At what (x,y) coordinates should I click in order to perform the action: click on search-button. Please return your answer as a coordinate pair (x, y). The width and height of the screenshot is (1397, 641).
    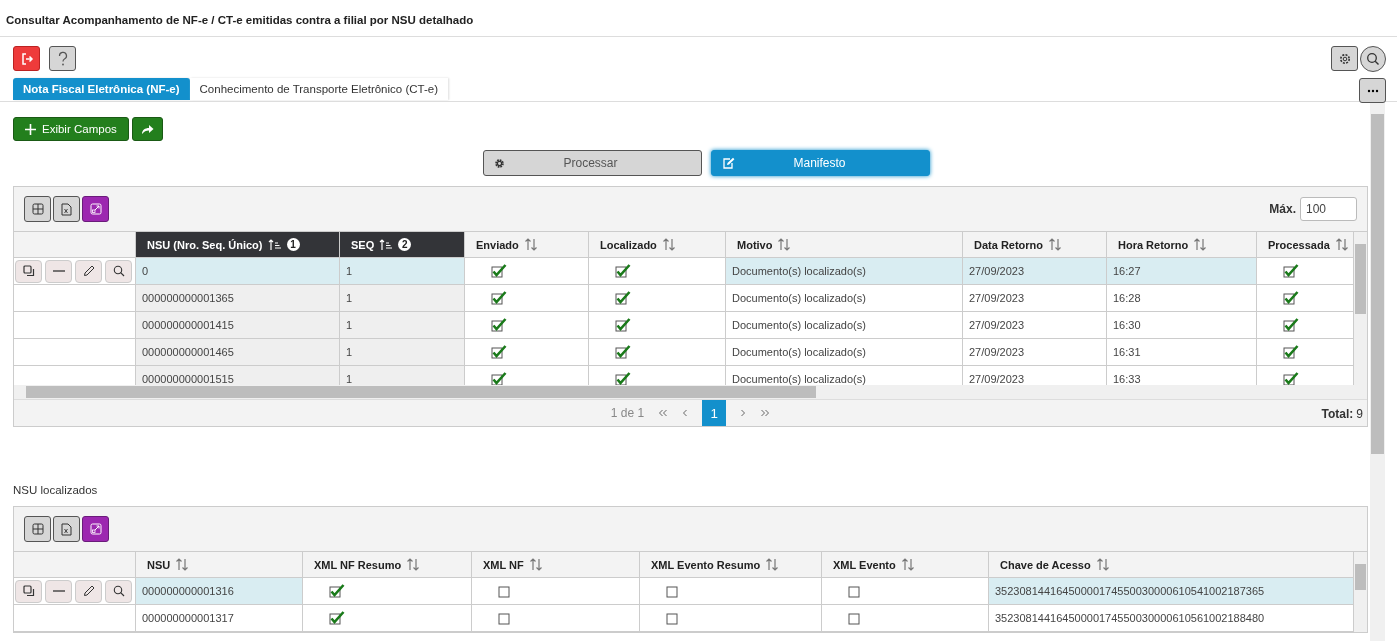
    Looking at the image, I should click on (1373, 59).